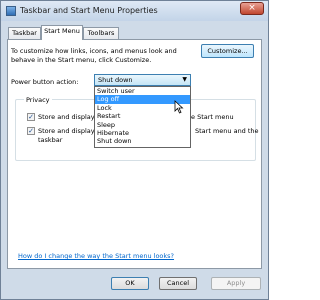 The image size is (320, 300). Describe the element at coordinates (179, 108) in the screenshot. I see `mouse-pointer-icon` at that location.